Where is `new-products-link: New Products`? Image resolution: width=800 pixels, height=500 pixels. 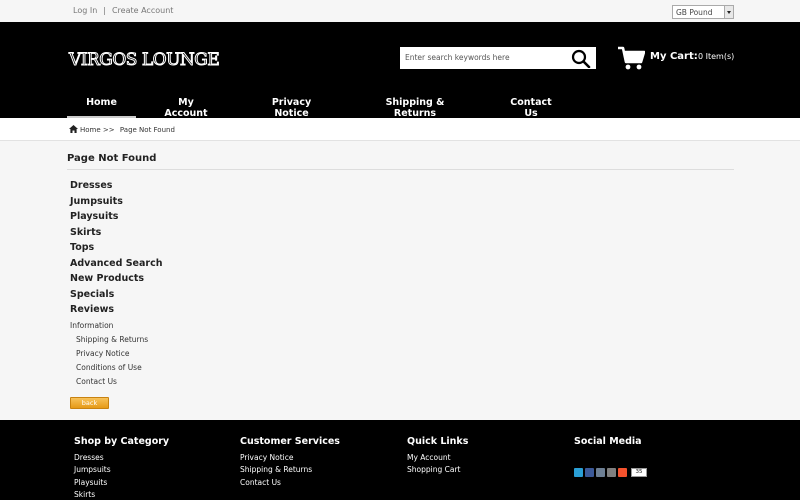 new-products-link: New Products is located at coordinates (107, 278).